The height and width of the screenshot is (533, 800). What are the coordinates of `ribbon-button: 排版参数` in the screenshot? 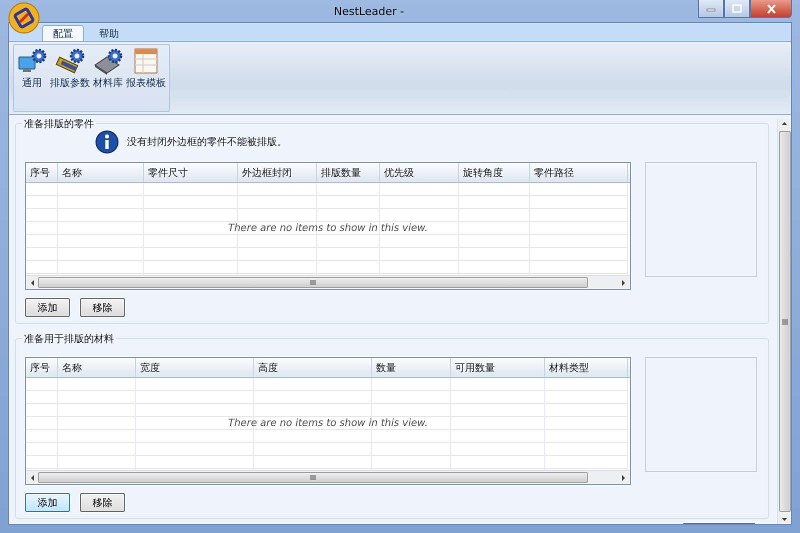 It's located at (70, 68).